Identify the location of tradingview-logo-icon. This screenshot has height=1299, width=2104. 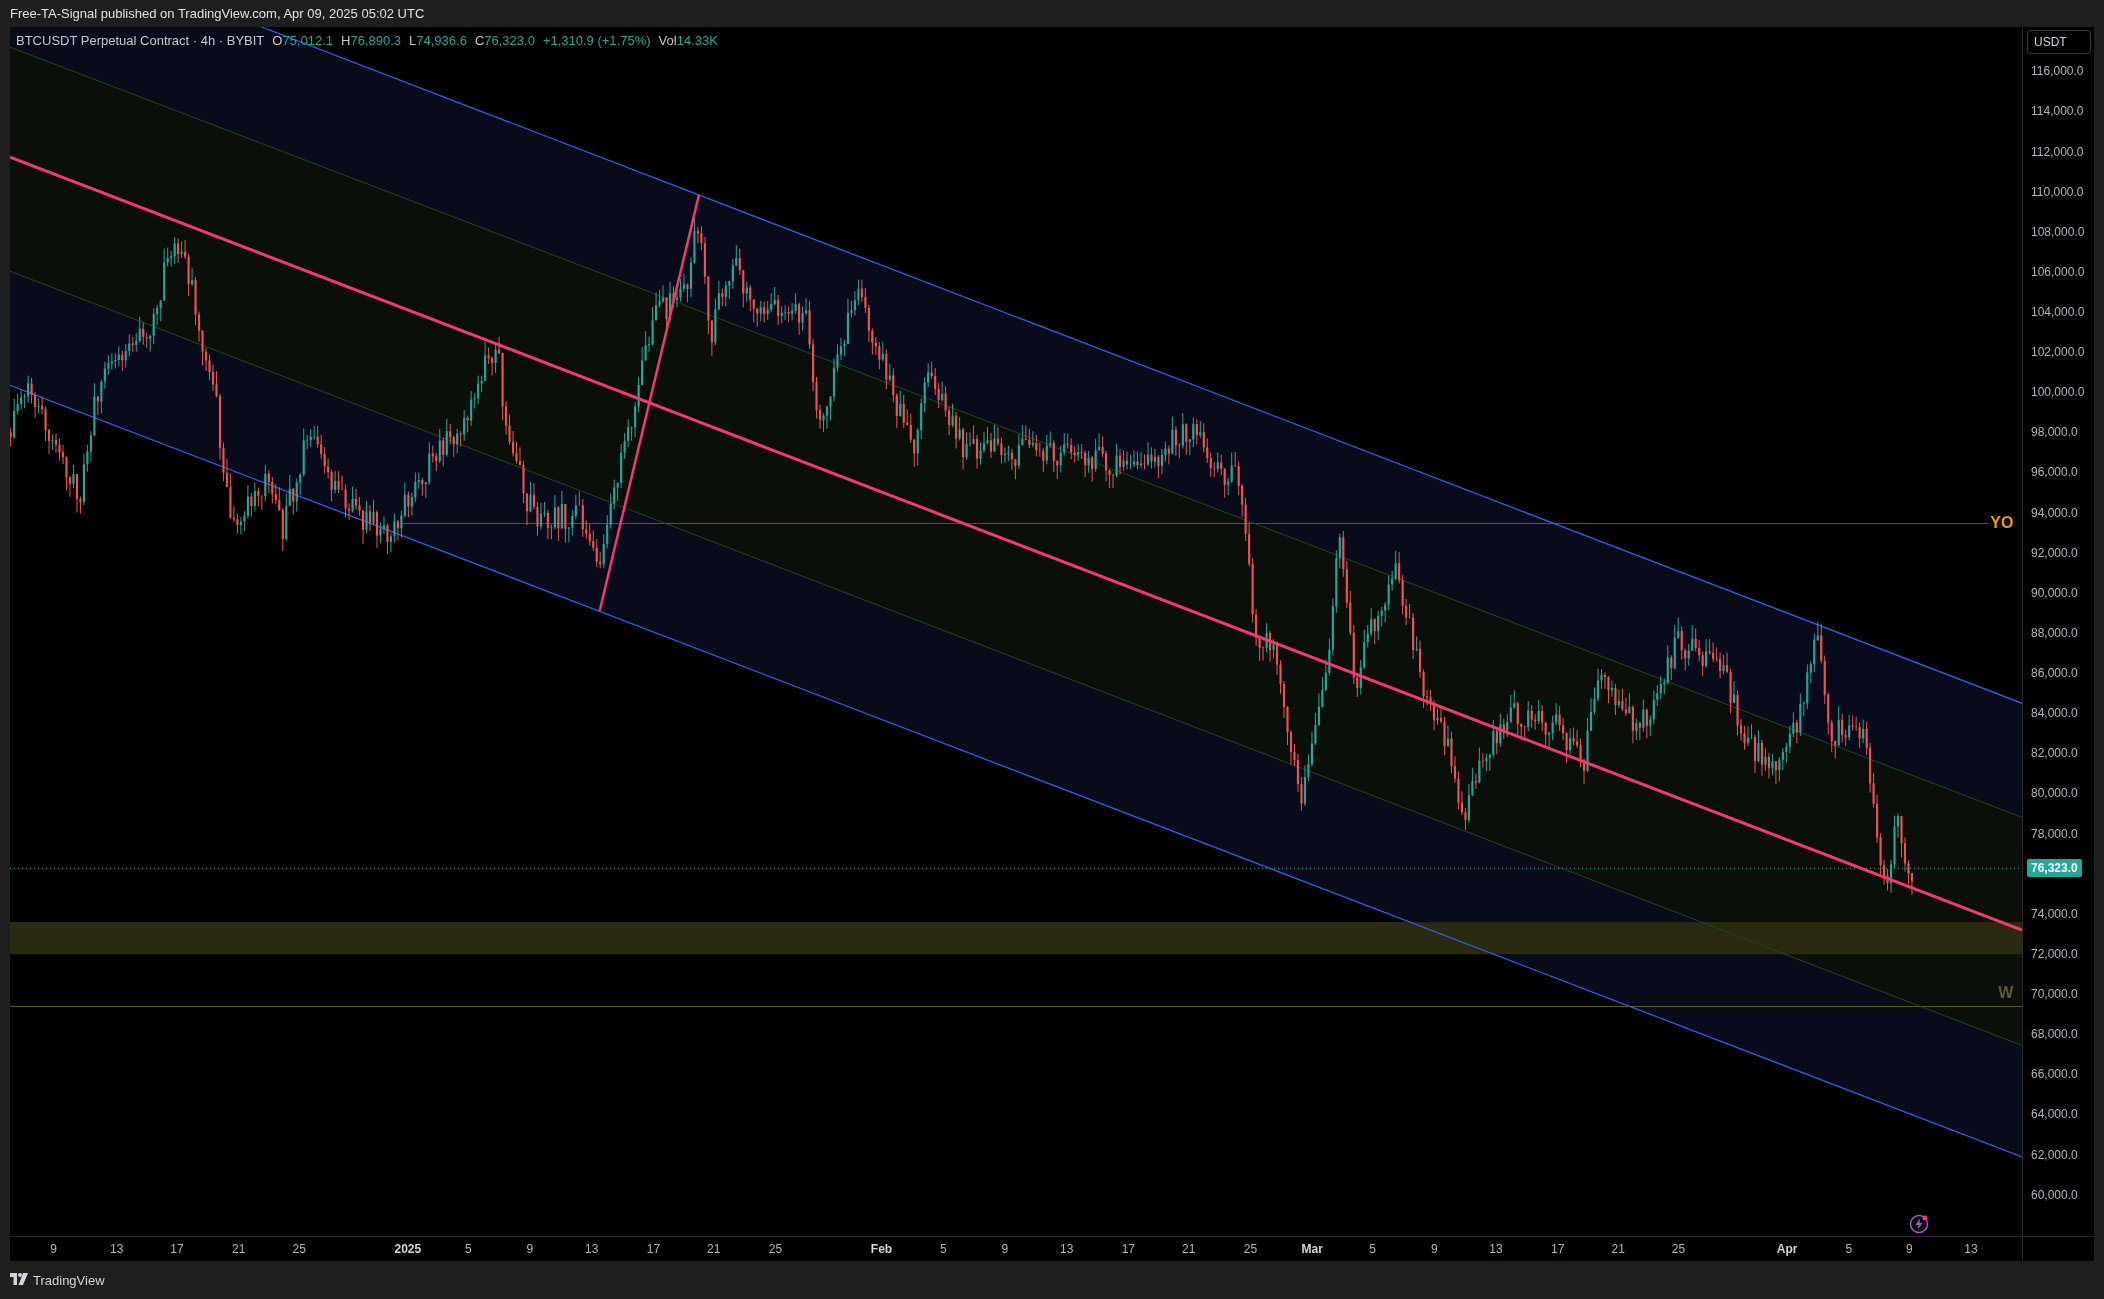
(19, 1280).